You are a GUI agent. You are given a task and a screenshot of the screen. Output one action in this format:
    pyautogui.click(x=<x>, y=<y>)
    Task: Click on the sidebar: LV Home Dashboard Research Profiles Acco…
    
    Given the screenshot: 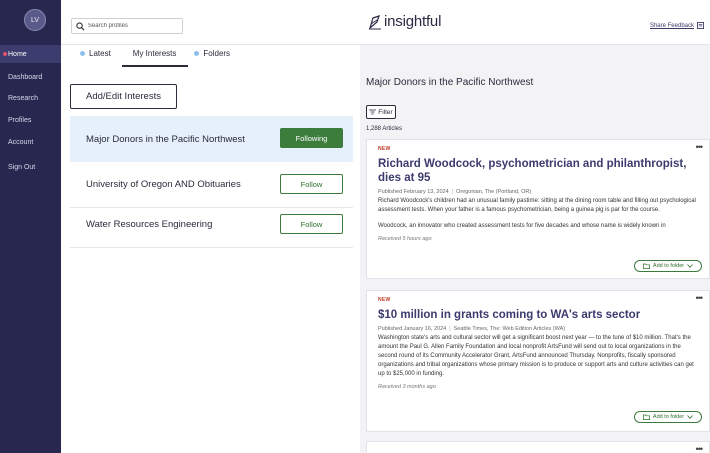 What is the action you would take?
    pyautogui.click(x=30, y=226)
    